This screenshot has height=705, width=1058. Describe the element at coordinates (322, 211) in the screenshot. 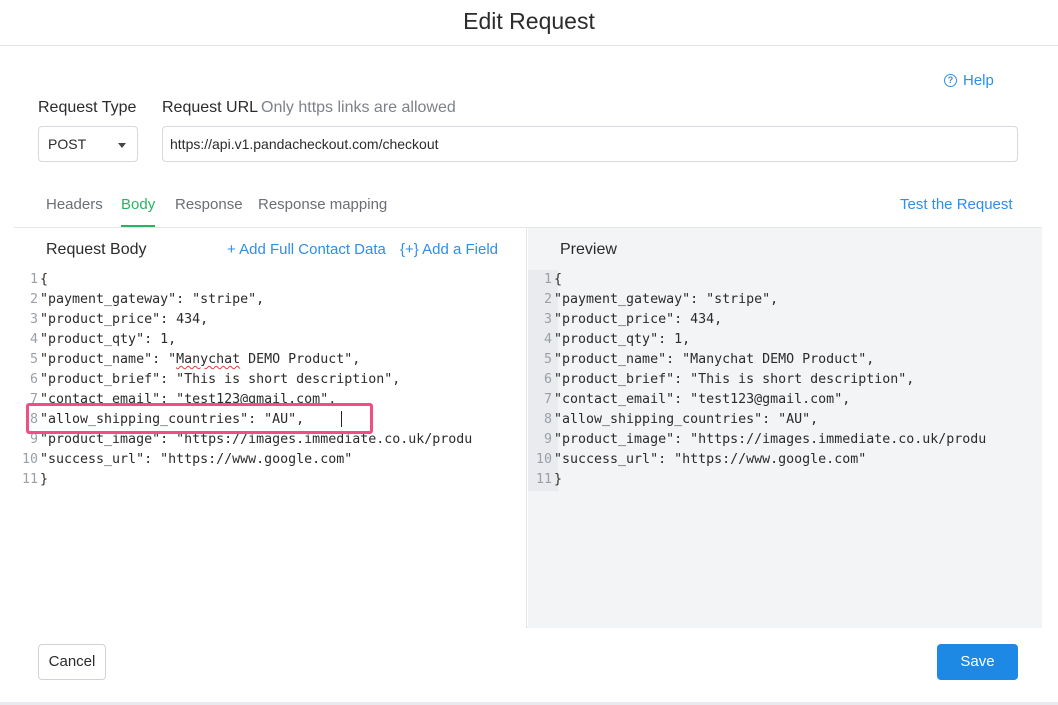

I see `tab-response-mapping: Response mapping` at that location.